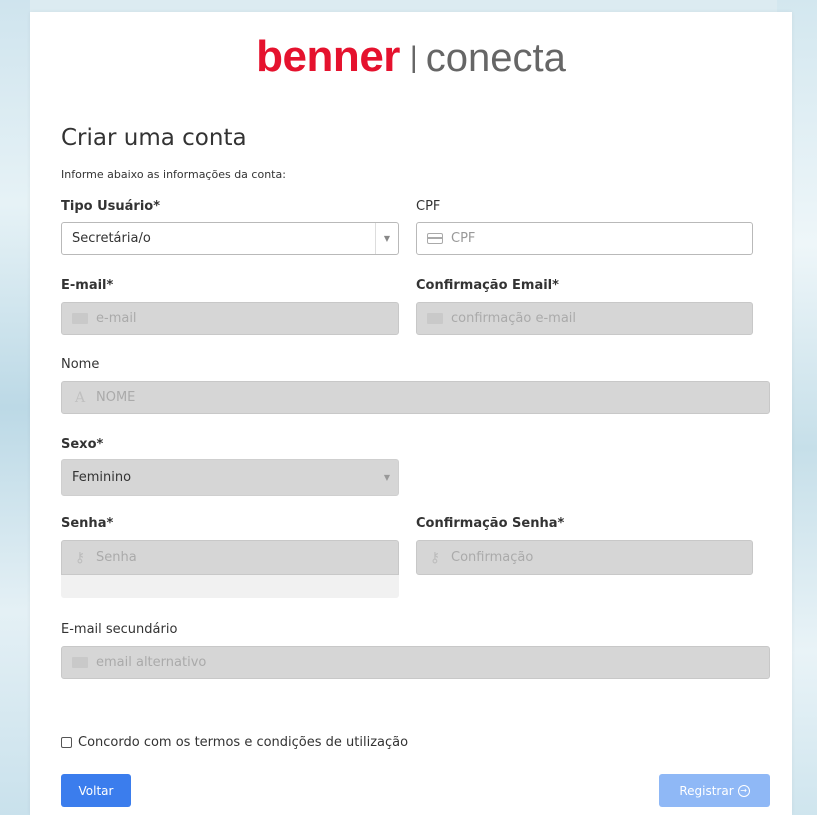  I want to click on arrow-right-circle-icon: →, so click(743, 790).